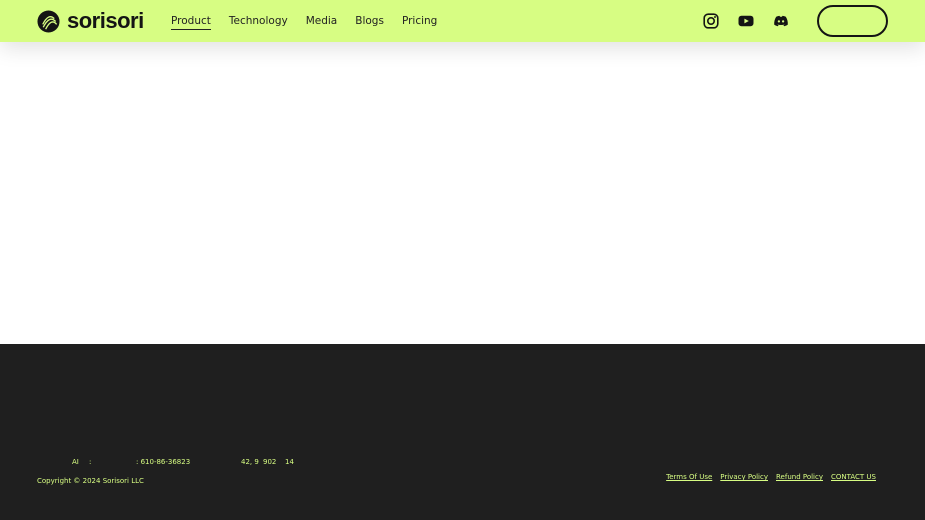  I want to click on company-info-ai: AI, so click(75, 462).